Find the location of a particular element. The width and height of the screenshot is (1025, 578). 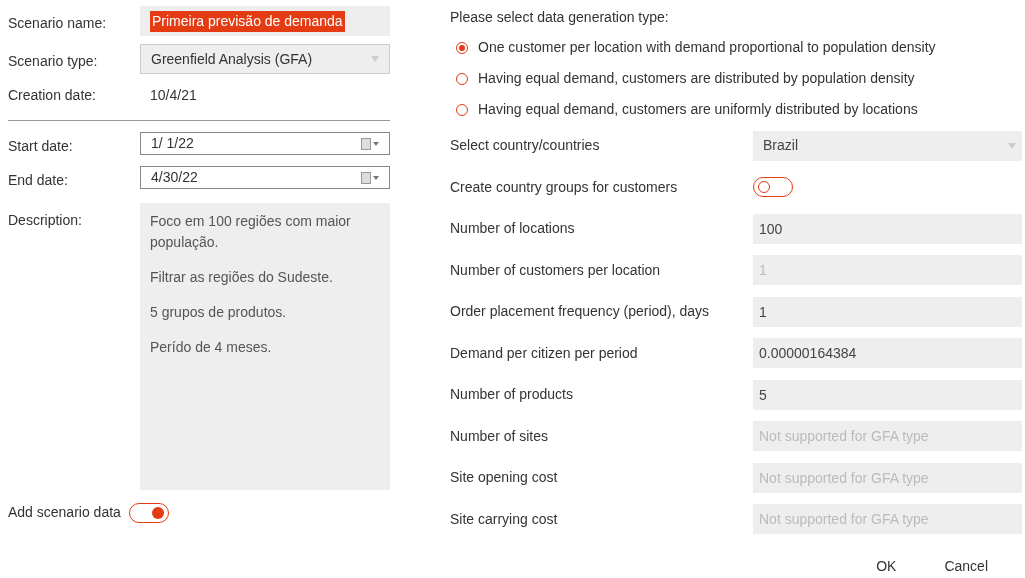

field-label: Site opening cost is located at coordinates (504, 478).